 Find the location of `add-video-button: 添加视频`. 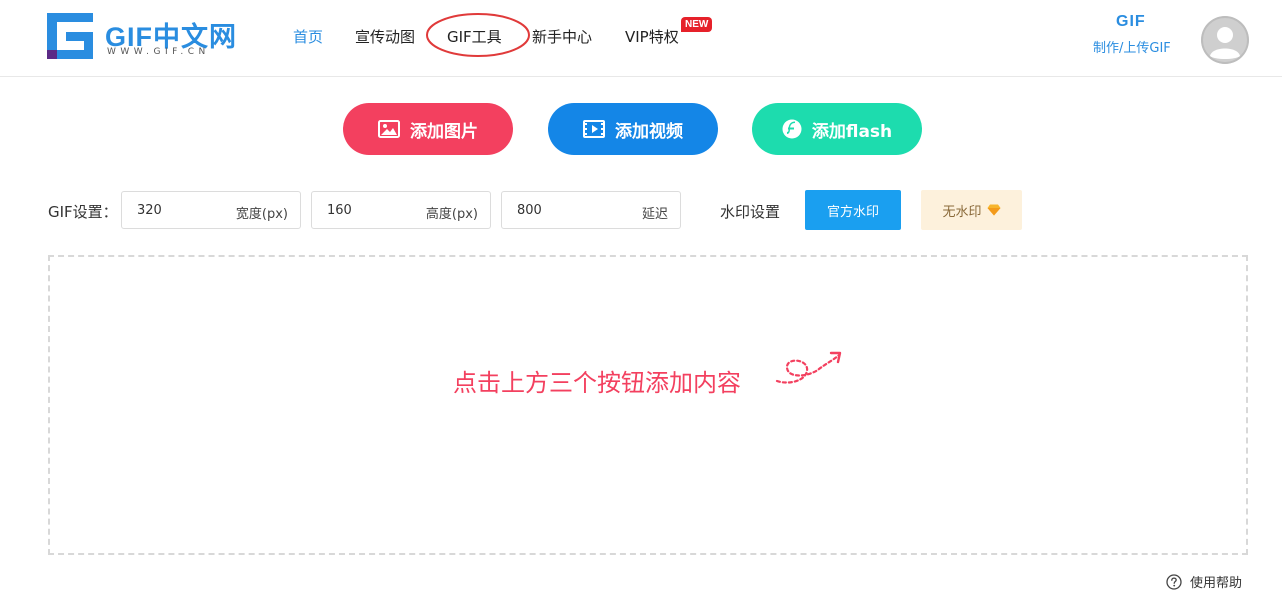

add-video-button: 添加视频 is located at coordinates (633, 129).